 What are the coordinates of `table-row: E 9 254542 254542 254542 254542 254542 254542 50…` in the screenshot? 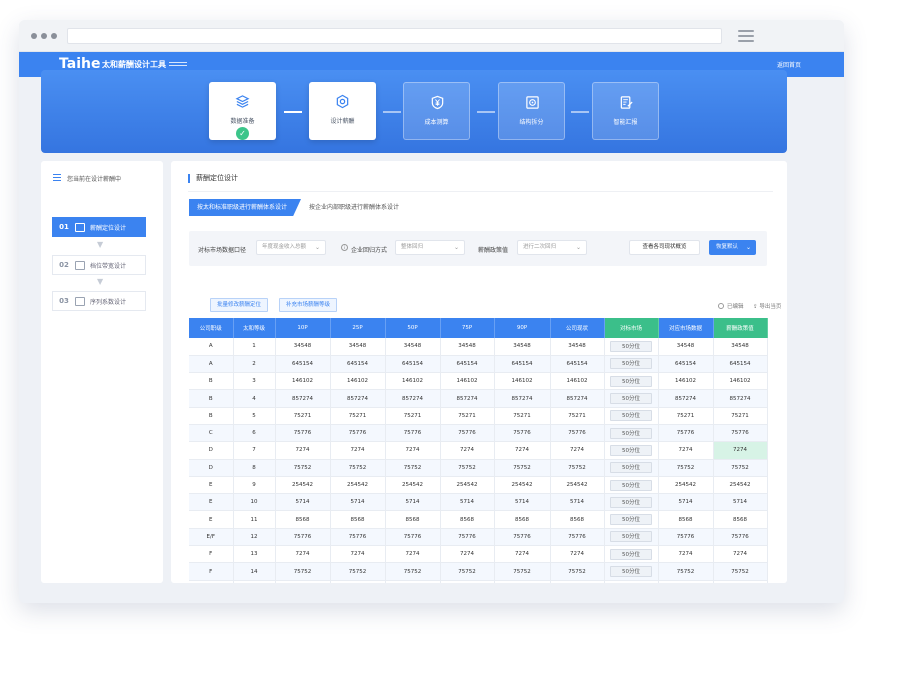 It's located at (478, 485).